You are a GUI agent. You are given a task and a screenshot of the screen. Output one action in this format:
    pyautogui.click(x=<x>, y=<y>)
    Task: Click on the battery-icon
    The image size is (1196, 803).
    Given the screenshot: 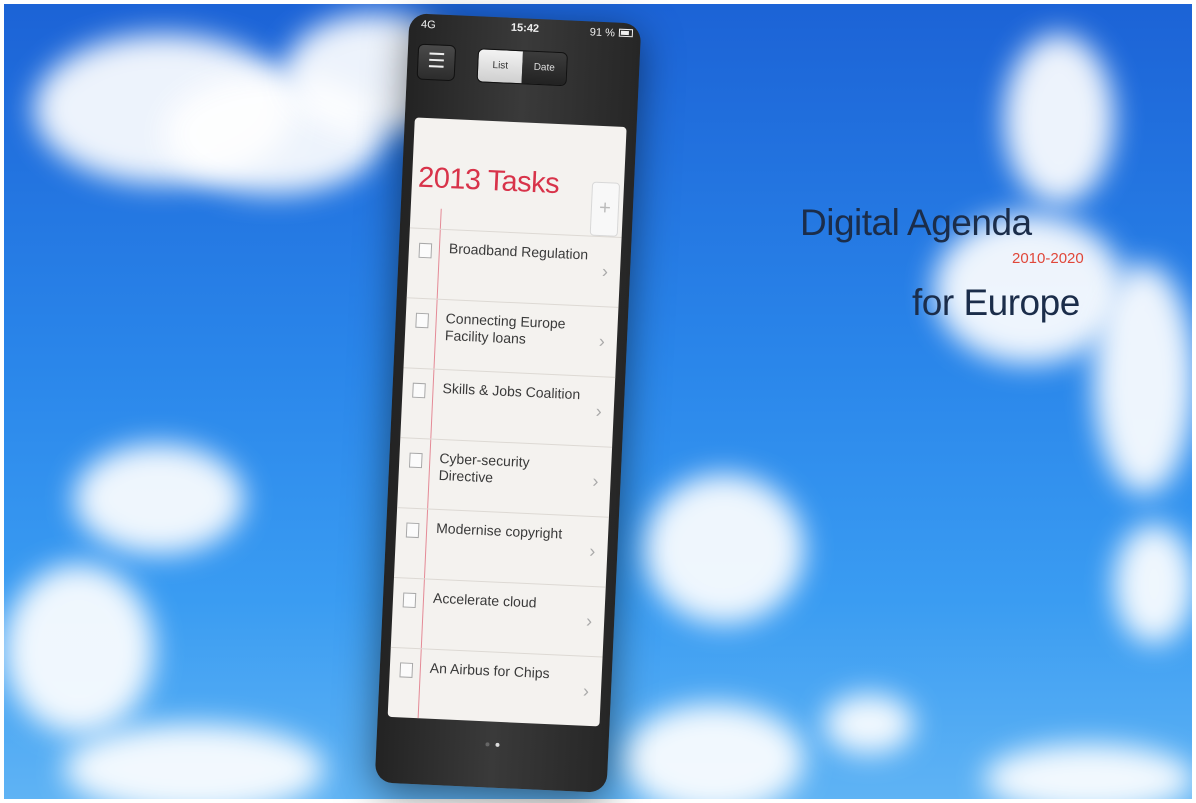 What is the action you would take?
    pyautogui.click(x=626, y=33)
    